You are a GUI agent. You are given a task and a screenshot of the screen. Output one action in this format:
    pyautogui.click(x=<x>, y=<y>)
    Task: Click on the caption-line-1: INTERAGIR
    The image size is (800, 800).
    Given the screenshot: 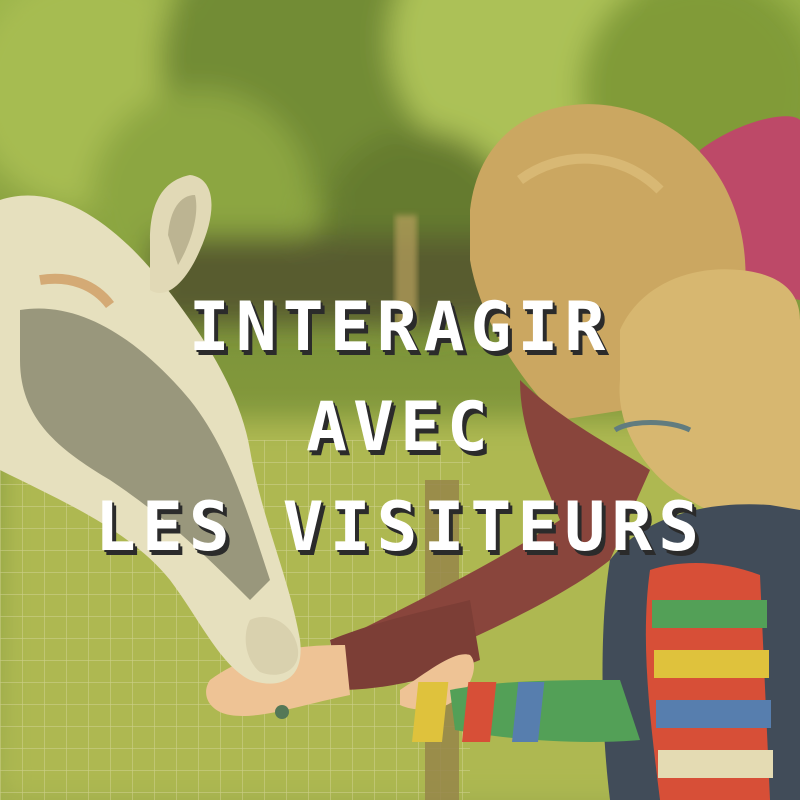 What is the action you would take?
    pyautogui.click(x=400, y=327)
    